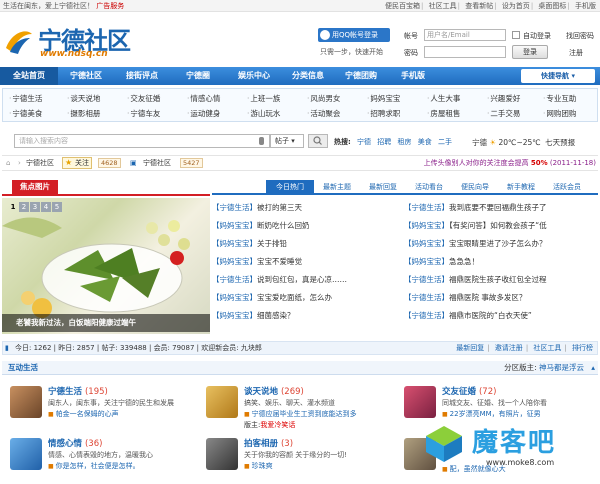 The image size is (600, 484). Describe the element at coordinates (305, 208) in the screenshot. I see `post-item: 【宁德生活】被打的第三天` at that location.